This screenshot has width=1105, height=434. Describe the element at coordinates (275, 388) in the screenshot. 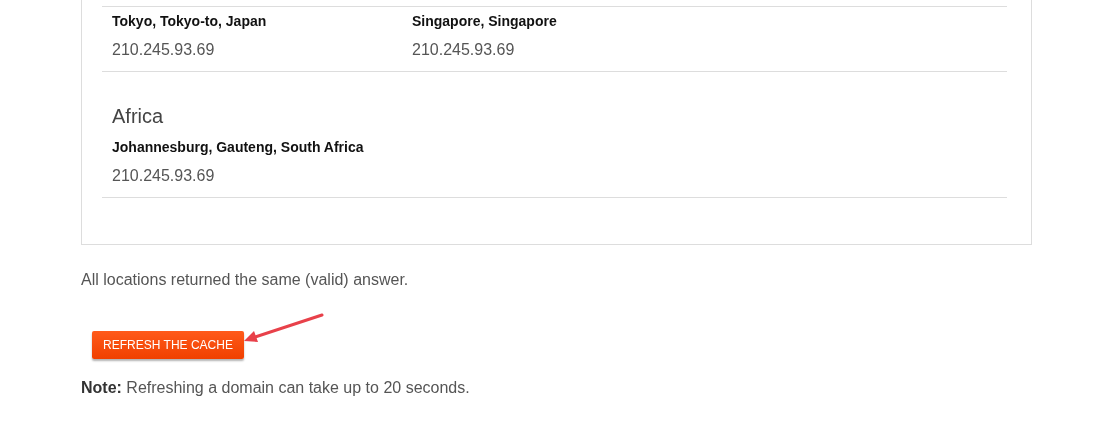

I see `note-text: Note: Refreshing a domain can take up to 20 seconds.` at that location.